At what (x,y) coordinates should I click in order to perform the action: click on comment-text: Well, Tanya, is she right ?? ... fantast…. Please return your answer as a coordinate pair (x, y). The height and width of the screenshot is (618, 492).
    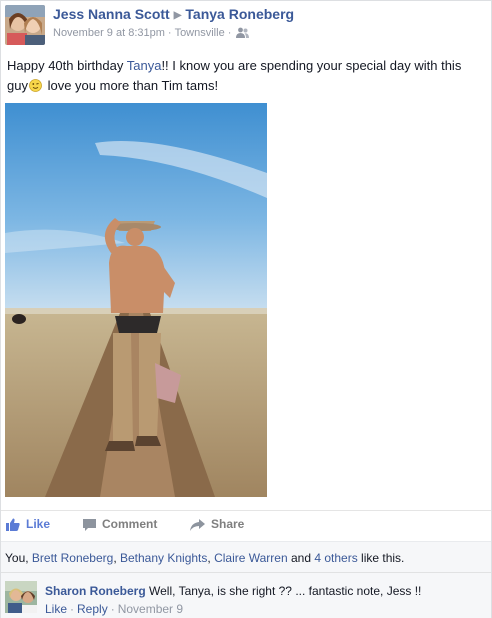
    Looking at the image, I should click on (283, 591).